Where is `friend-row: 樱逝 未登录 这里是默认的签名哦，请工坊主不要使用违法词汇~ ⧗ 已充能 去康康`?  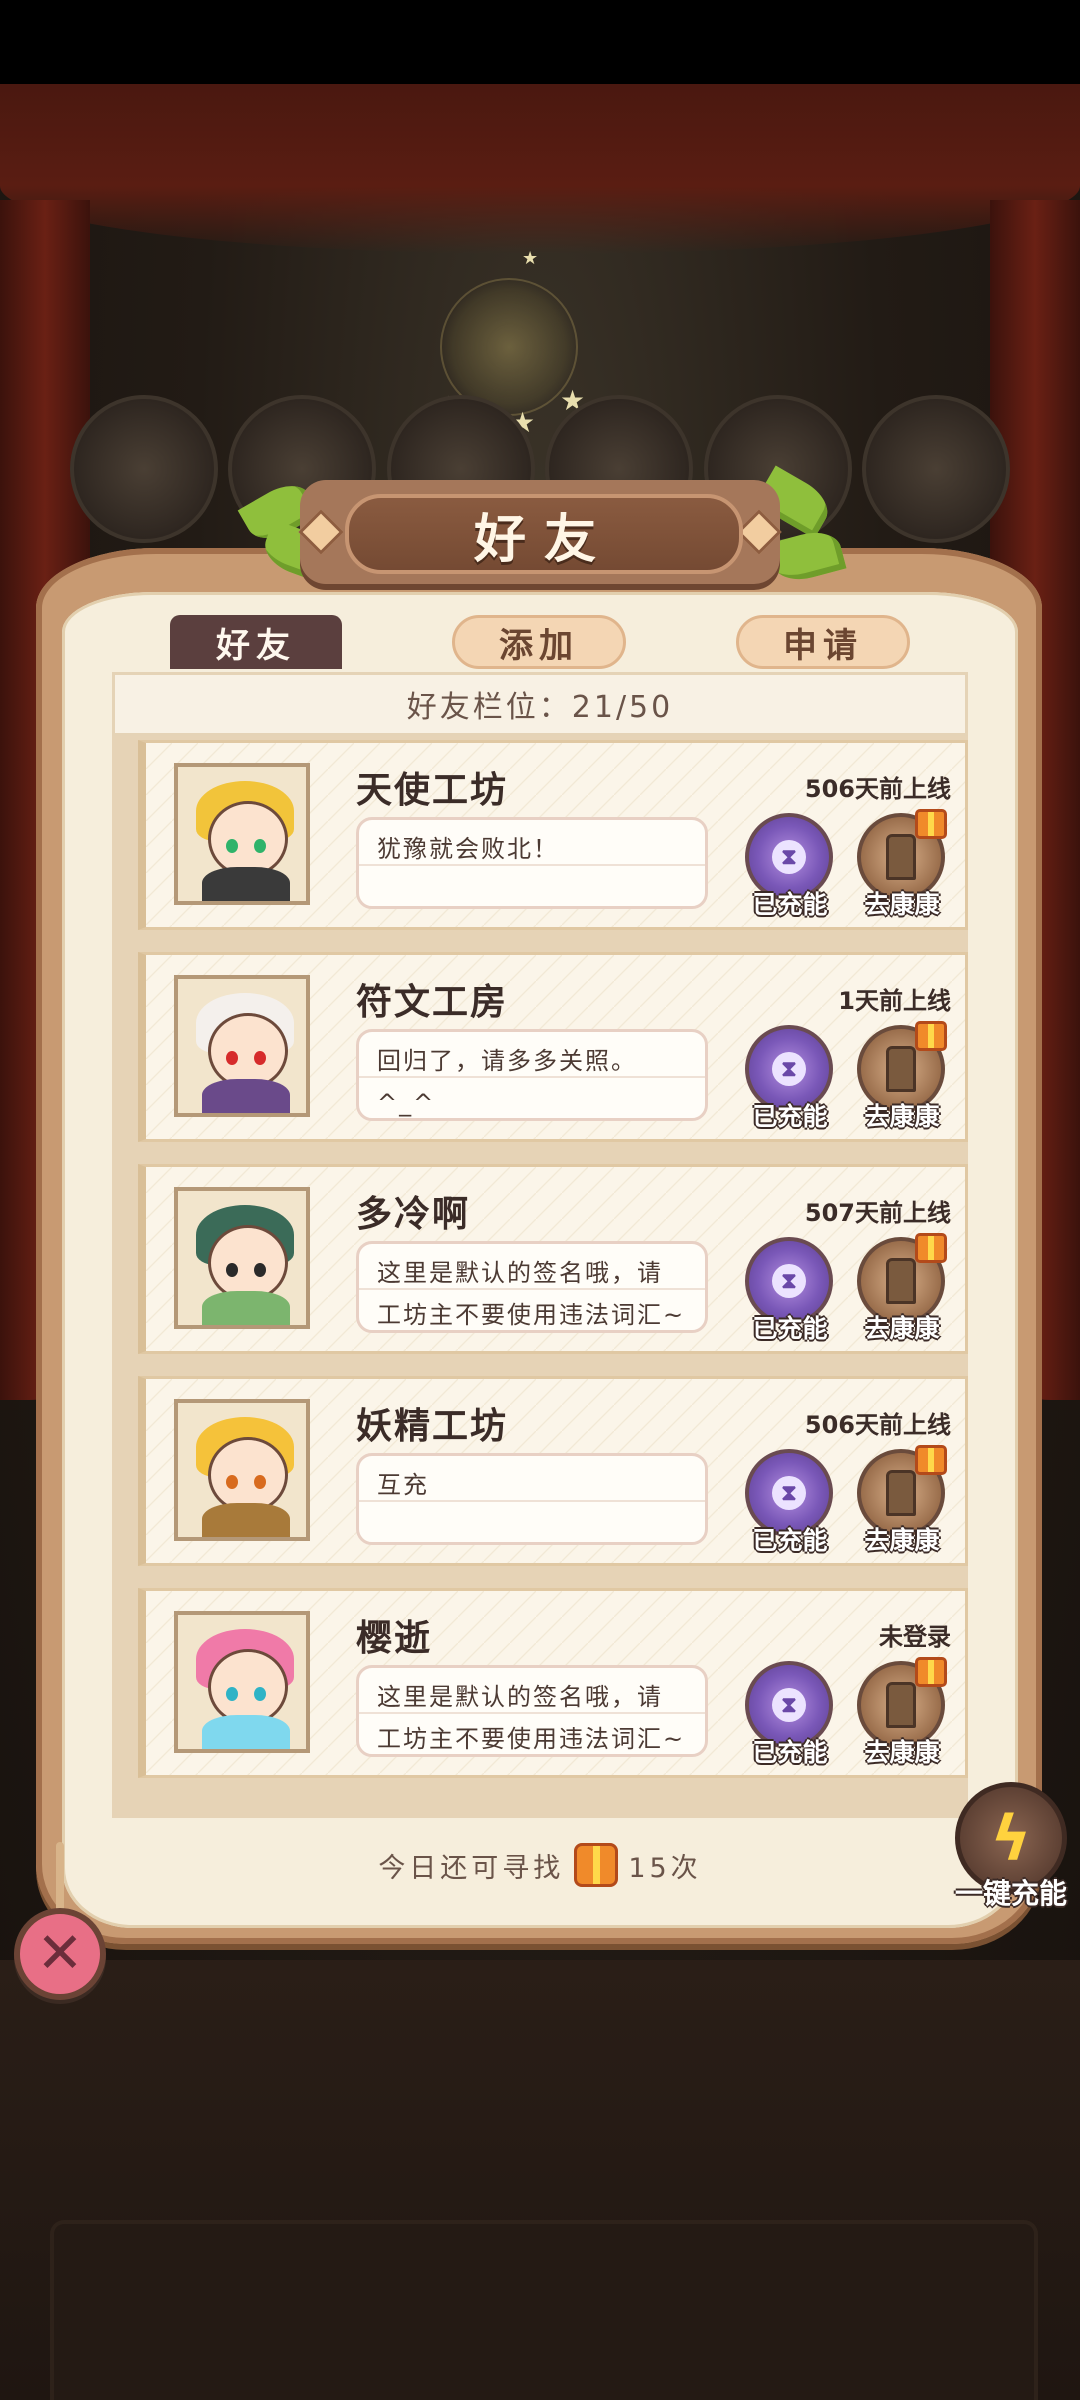 friend-row: 樱逝 未登录 这里是默认的签名哦，请工坊主不要使用违法词汇~ ⧗ 已充能 去康康 is located at coordinates (553, 1683).